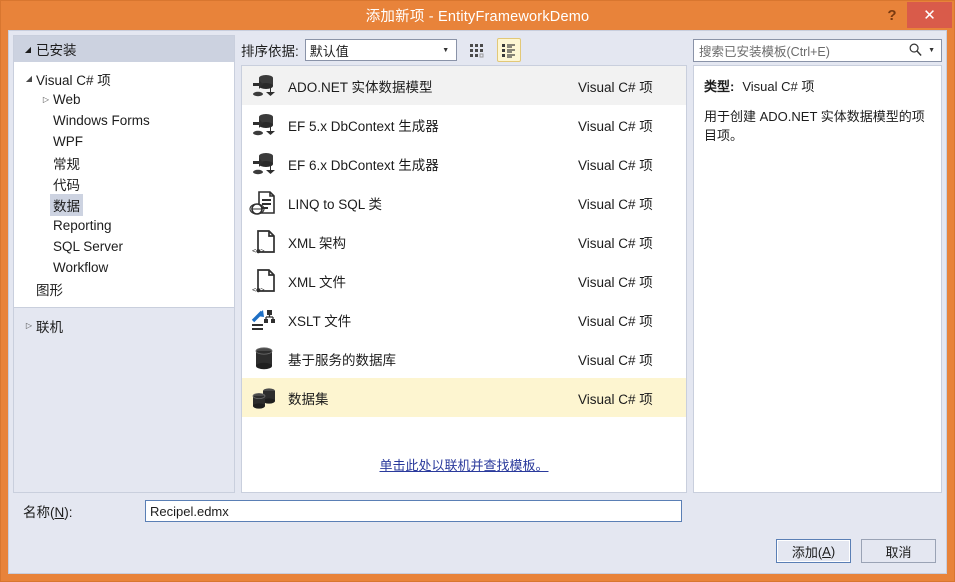  I want to click on list-item: <●> XML 文件 Visual C# 项, so click(464, 280).